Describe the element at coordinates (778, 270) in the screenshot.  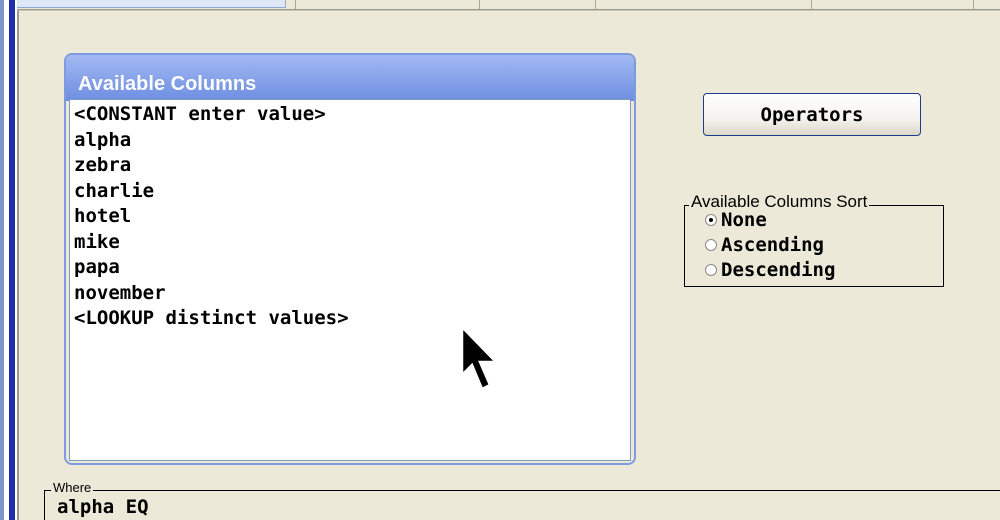
I see `sort-option-label: Descending` at that location.